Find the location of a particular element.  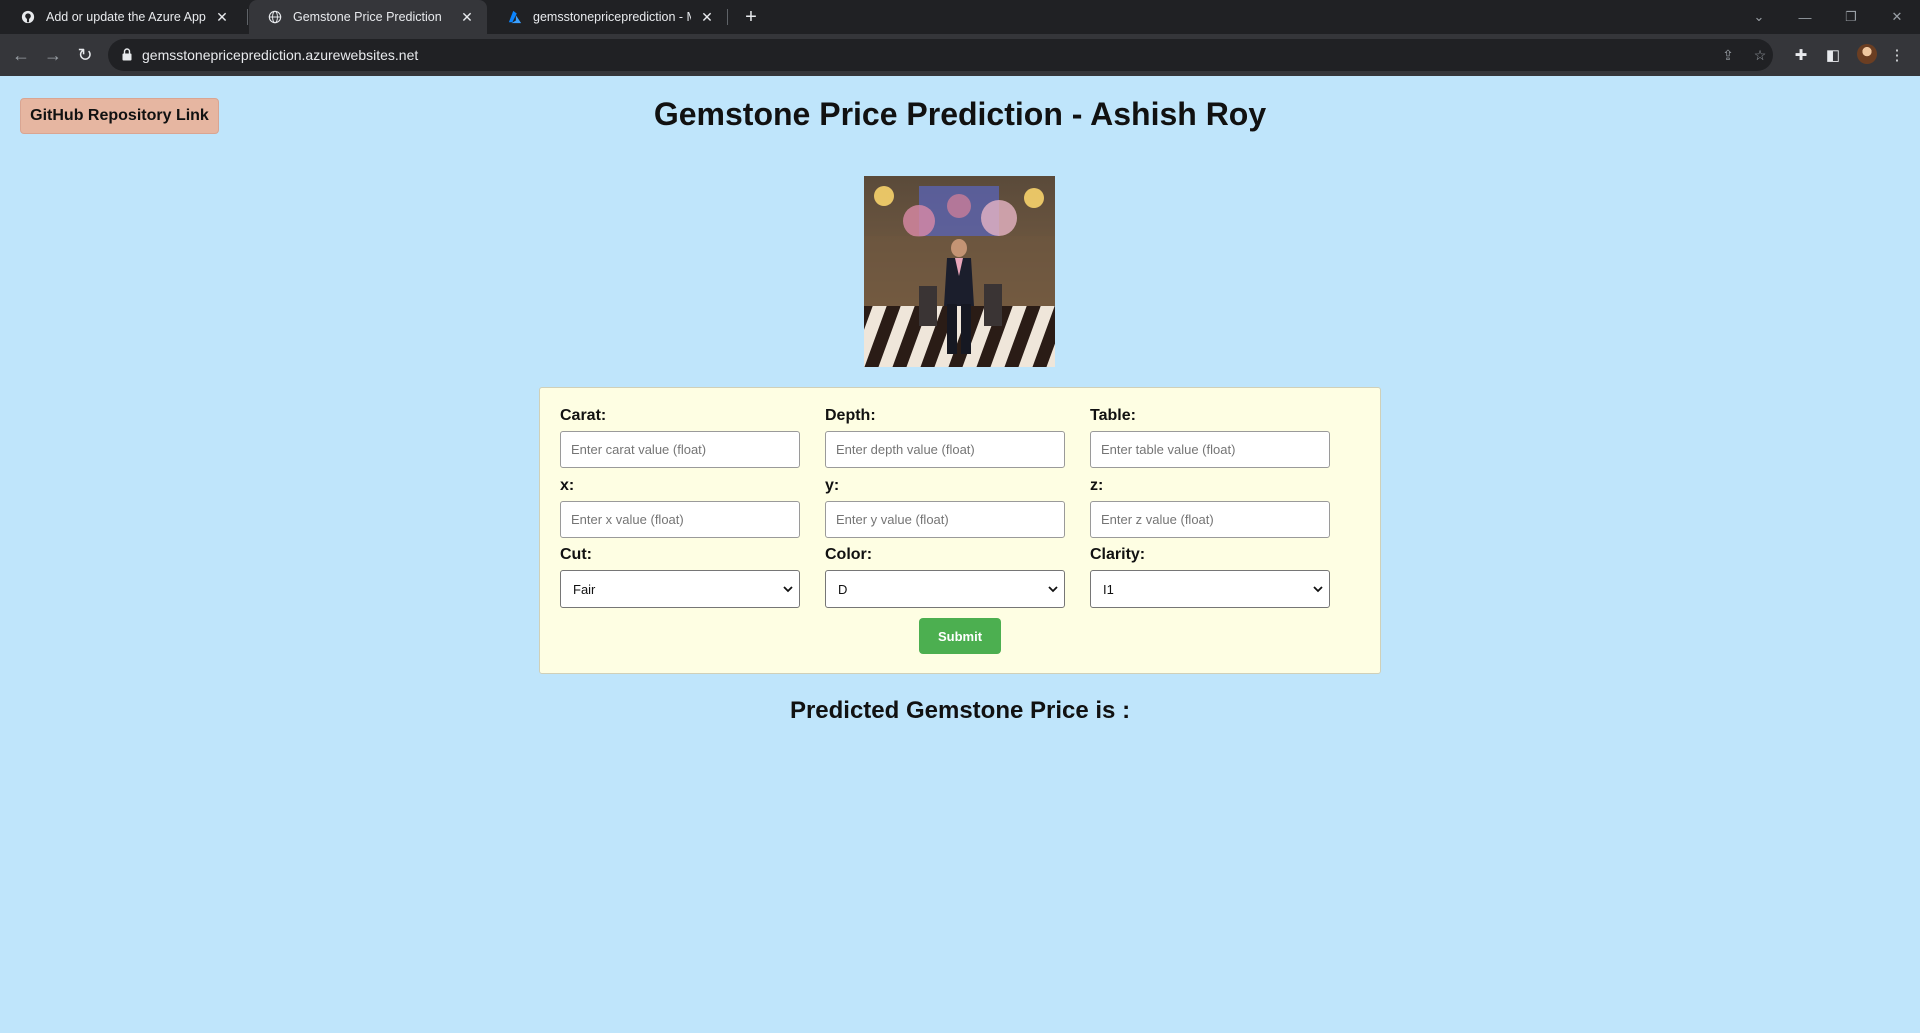

depth-input is located at coordinates (945, 449).